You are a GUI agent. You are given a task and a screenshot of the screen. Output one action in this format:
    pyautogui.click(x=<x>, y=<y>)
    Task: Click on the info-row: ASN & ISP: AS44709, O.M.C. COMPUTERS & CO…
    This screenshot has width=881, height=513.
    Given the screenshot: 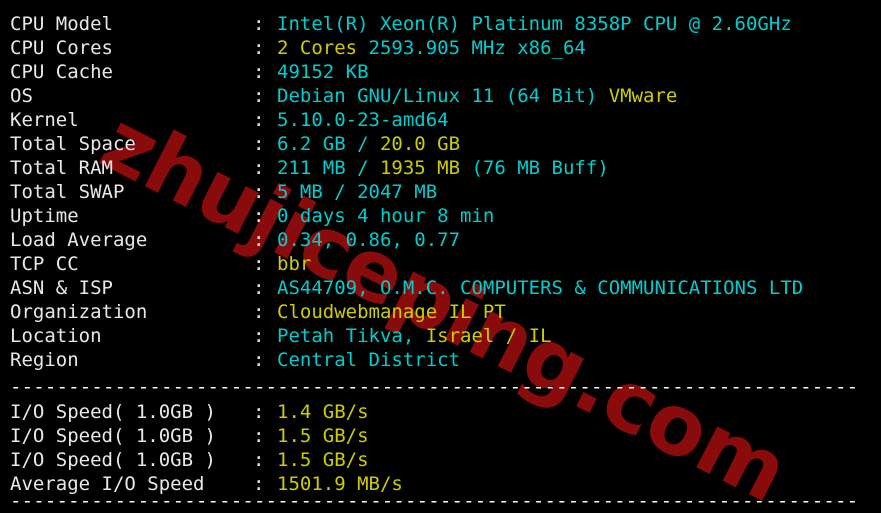 What is the action you would take?
    pyautogui.click(x=406, y=288)
    